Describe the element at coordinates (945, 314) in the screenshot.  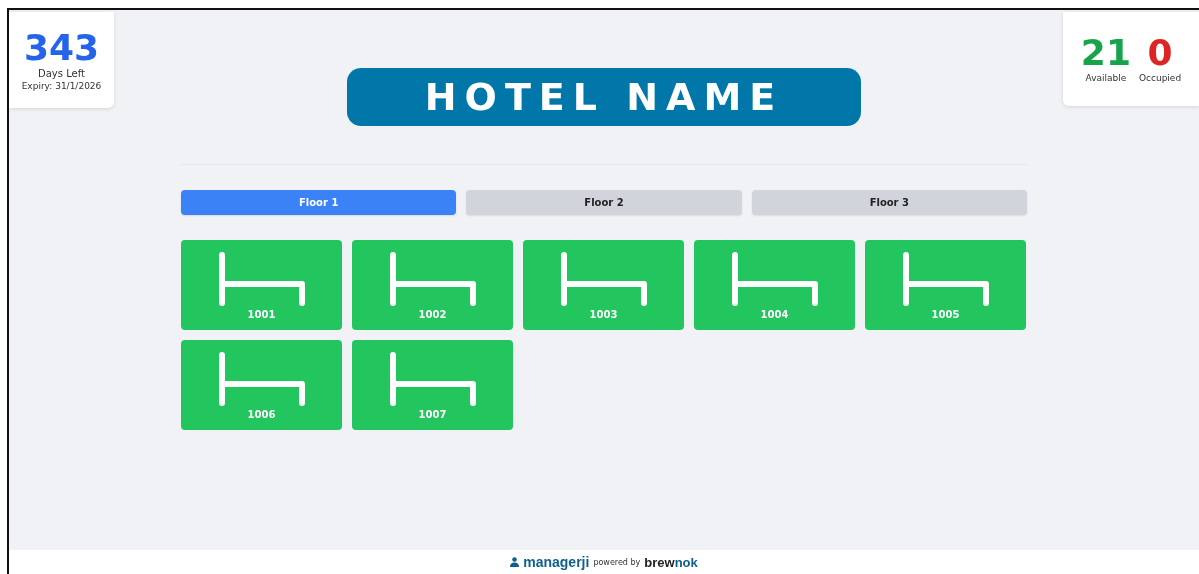
I see `room-number: 1005` at that location.